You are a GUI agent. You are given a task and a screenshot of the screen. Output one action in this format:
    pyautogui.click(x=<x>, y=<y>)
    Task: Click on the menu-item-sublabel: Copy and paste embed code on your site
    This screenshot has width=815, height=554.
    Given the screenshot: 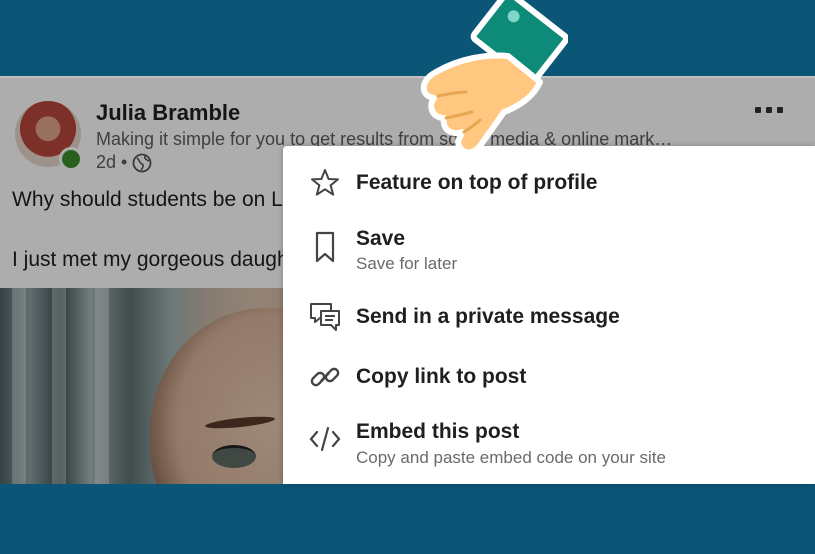 What is the action you would take?
    pyautogui.click(x=511, y=457)
    